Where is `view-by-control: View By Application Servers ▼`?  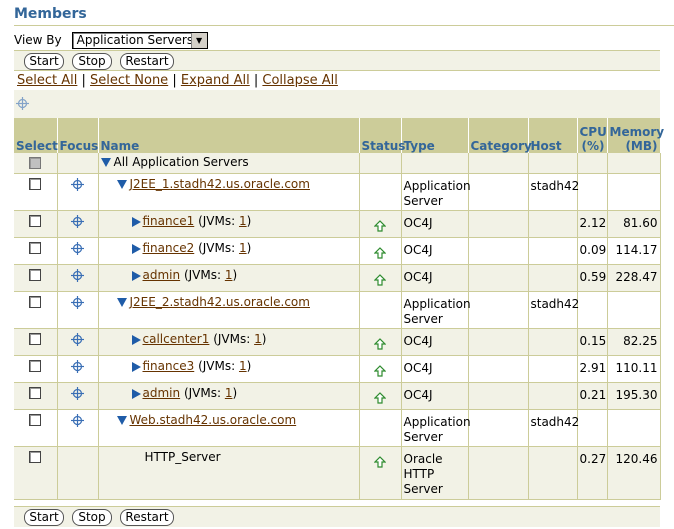
view-by-control: View By Application Servers ▼ is located at coordinates (111, 40).